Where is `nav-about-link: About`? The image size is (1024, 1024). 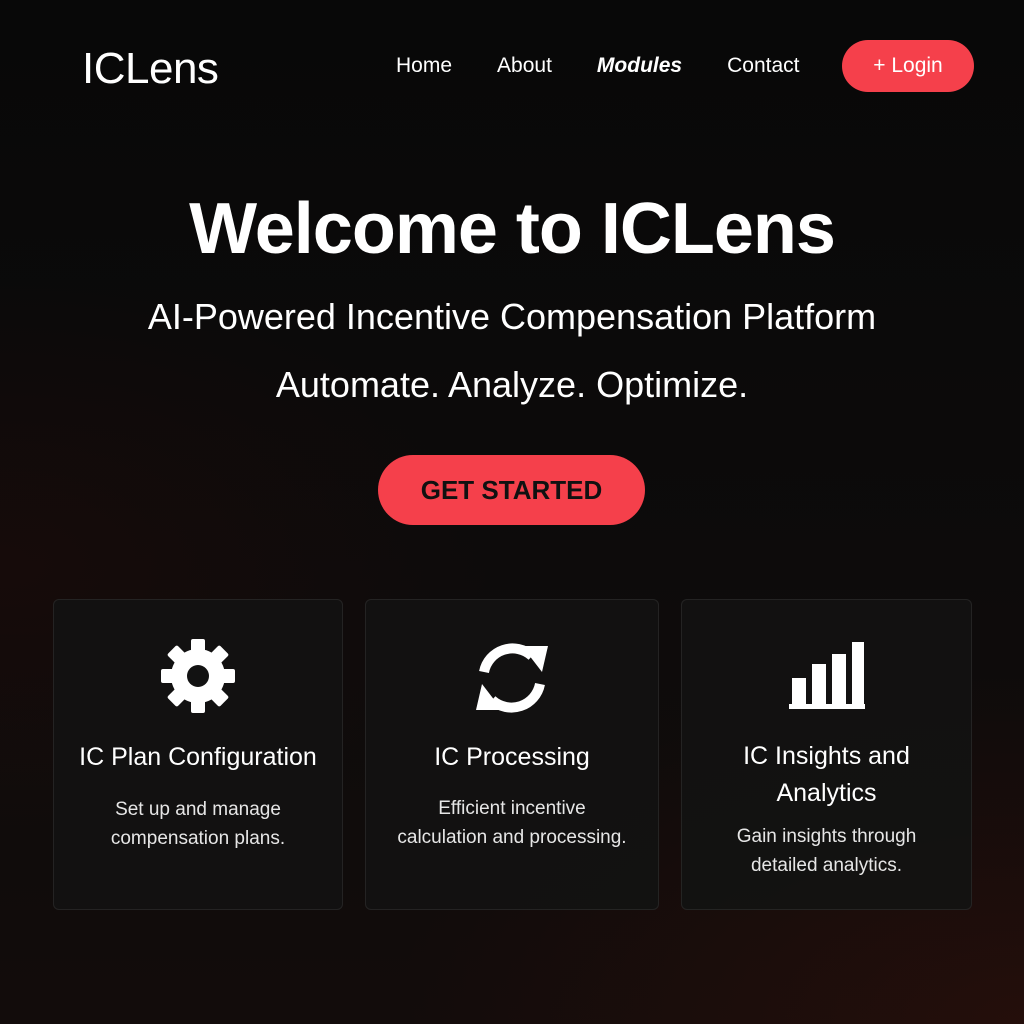
nav-about-link: About is located at coordinates (524, 66).